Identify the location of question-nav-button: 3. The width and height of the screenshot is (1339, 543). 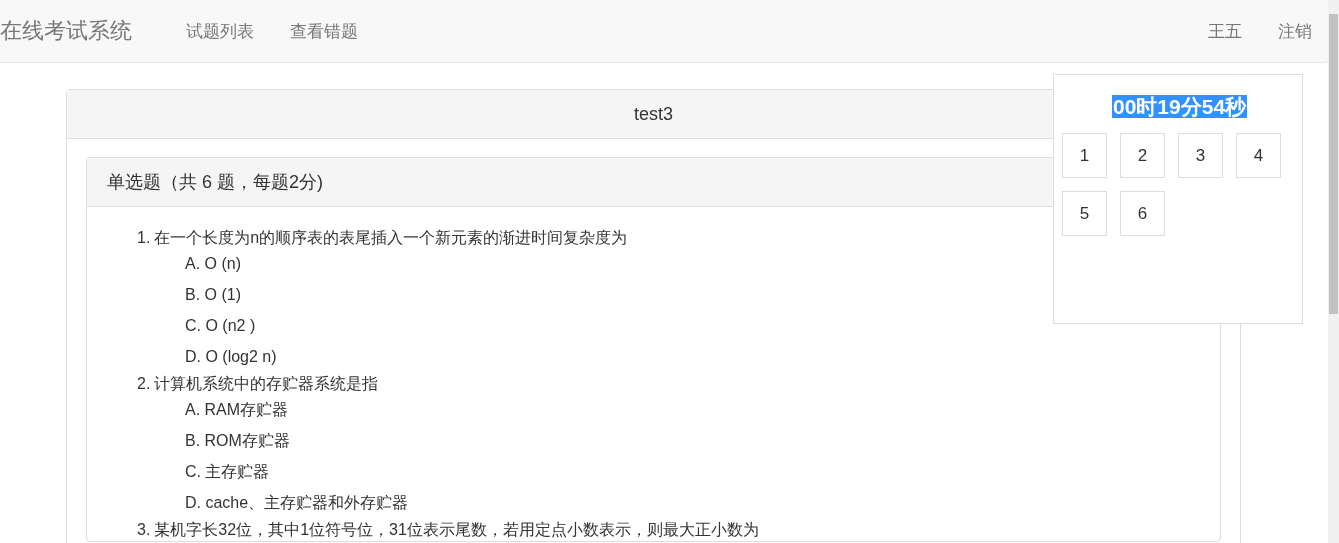
(1200, 155).